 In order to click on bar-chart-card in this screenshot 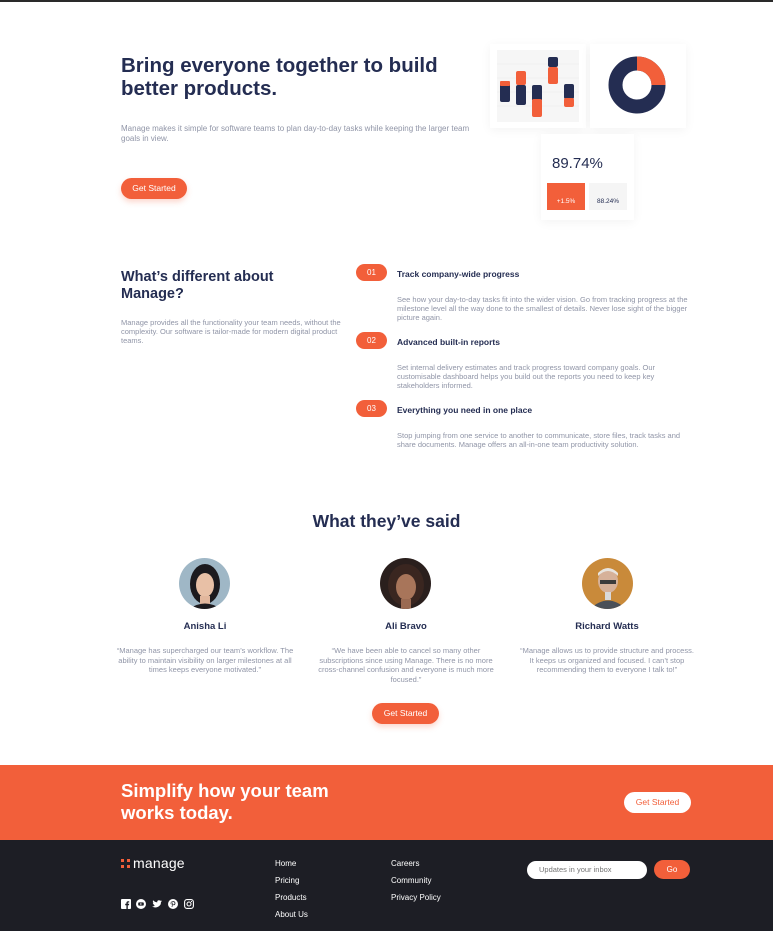, I will do `click(538, 86)`.